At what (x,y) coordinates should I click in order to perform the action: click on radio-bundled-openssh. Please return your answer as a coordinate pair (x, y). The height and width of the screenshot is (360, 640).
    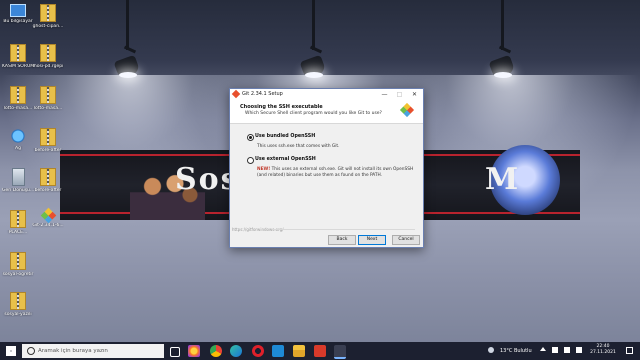
    Looking at the image, I should click on (250, 137).